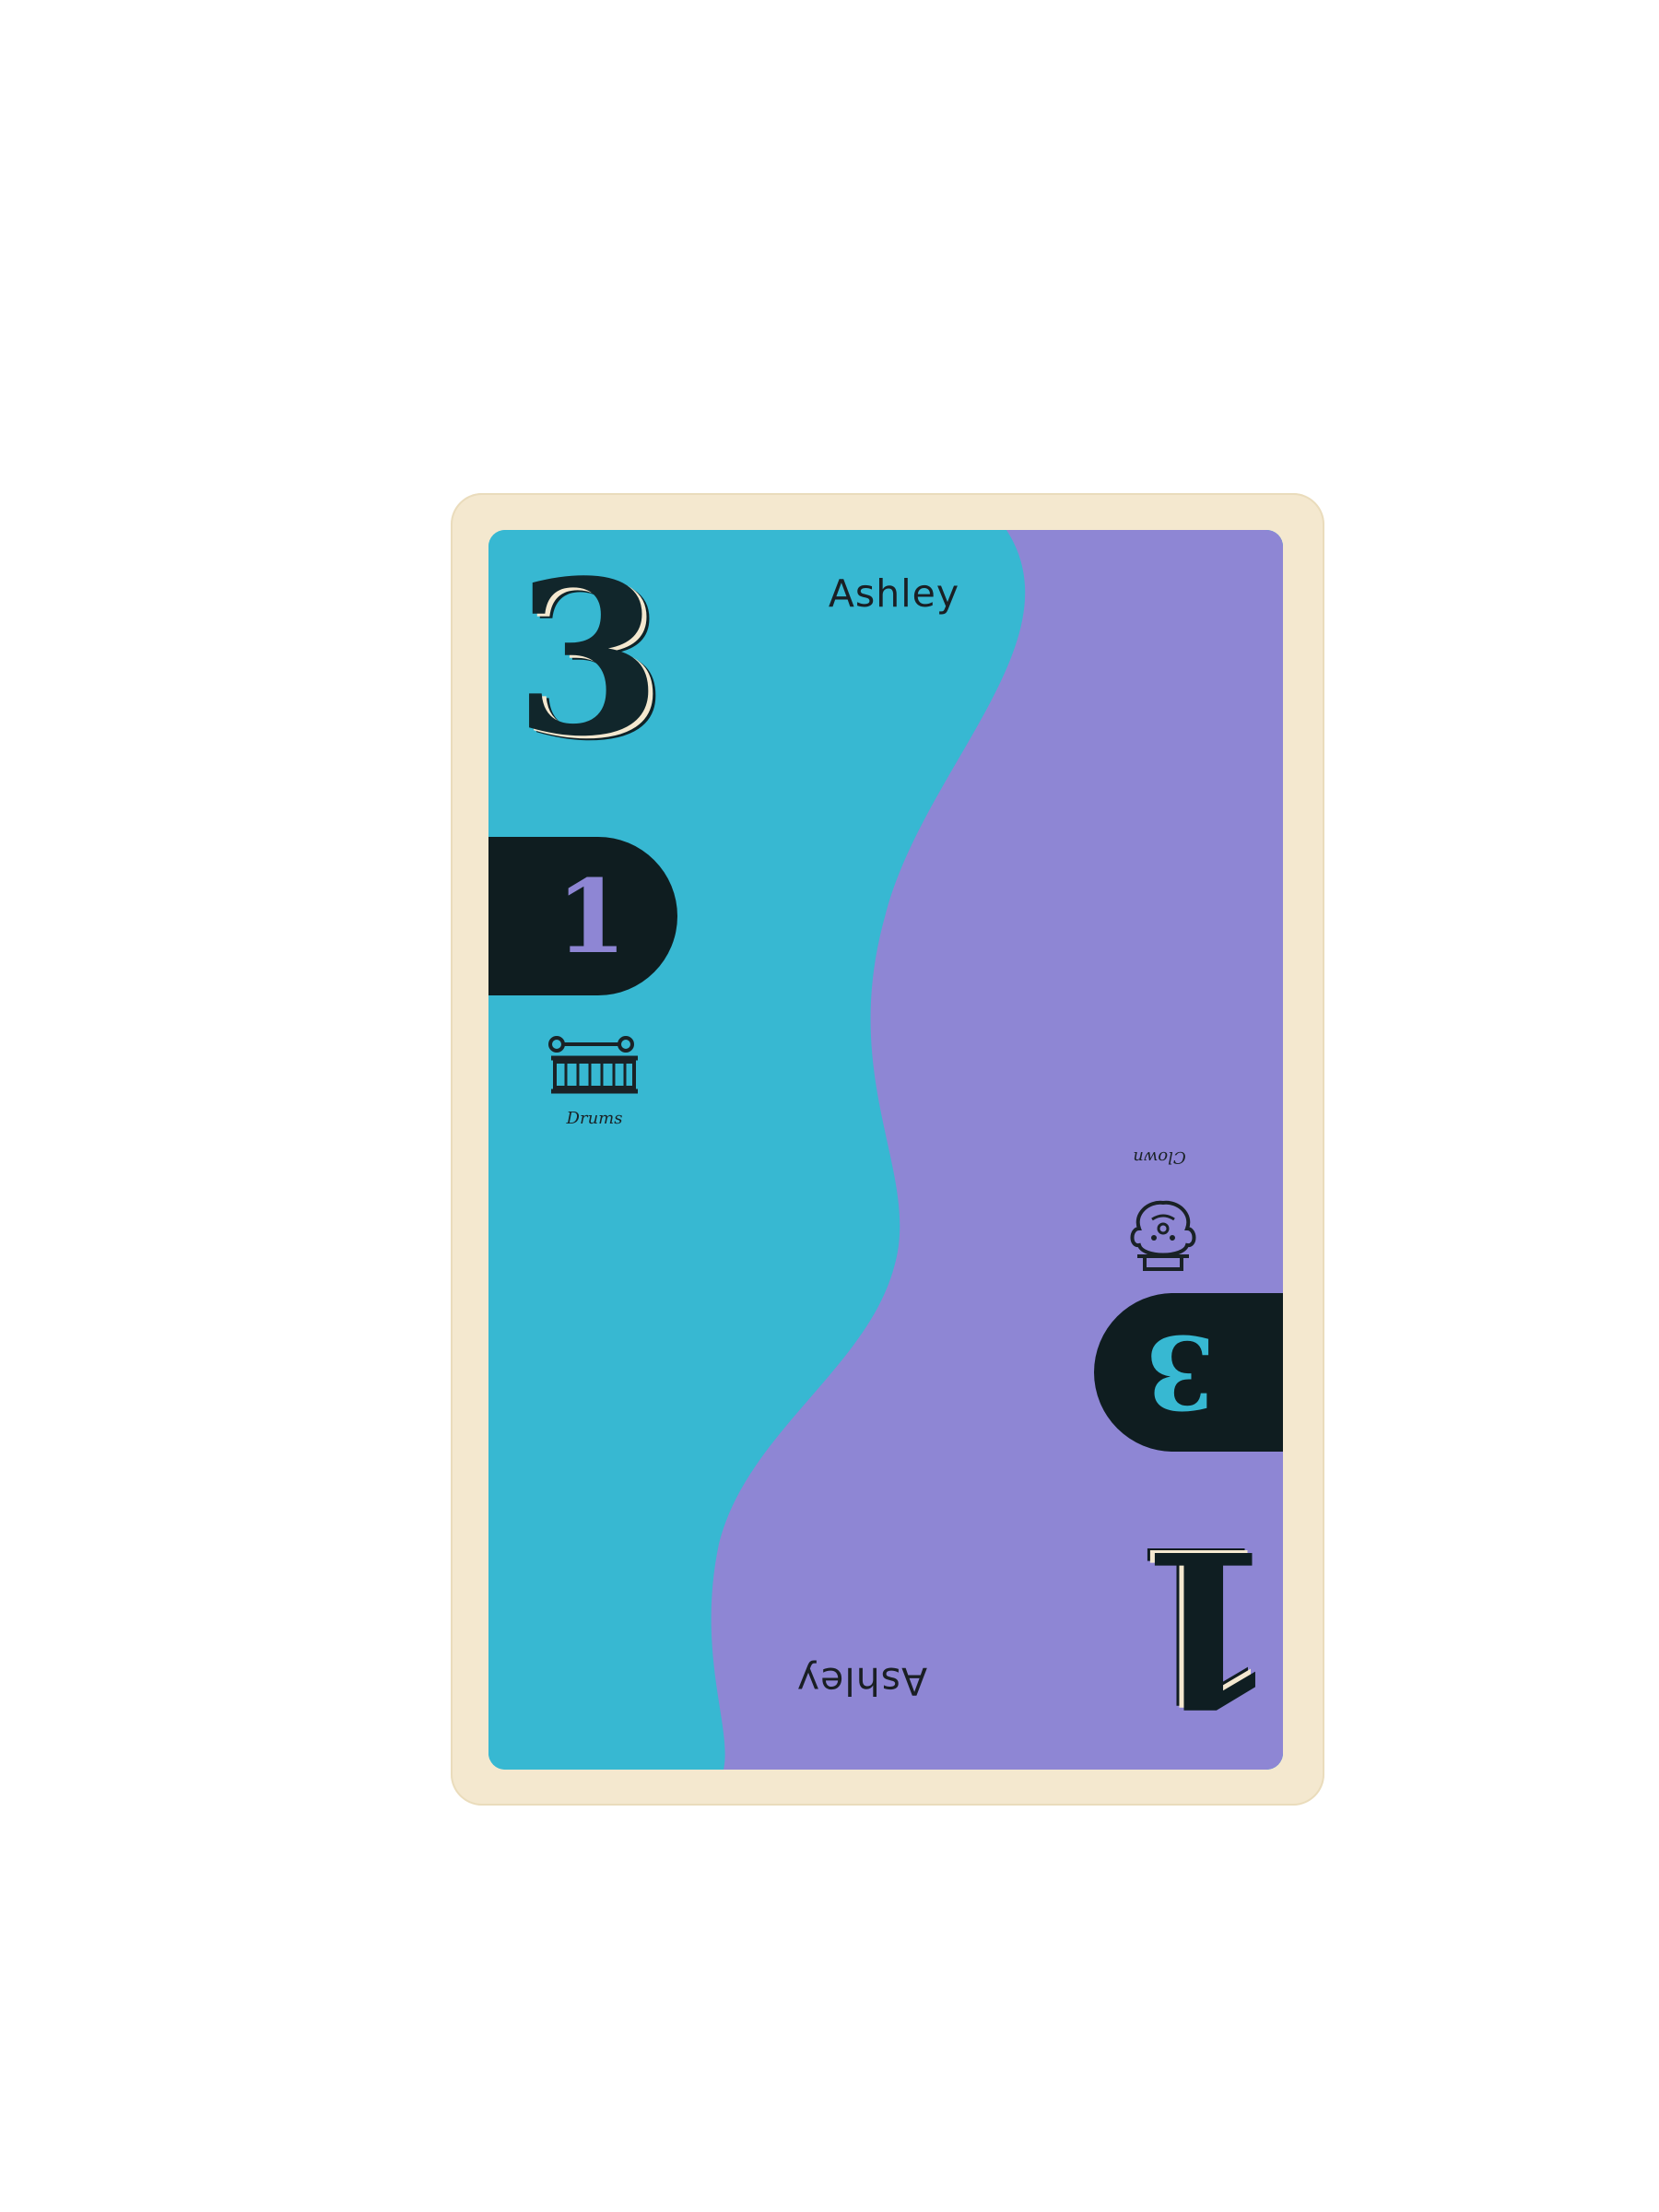 Image resolution: width=1659 pixels, height=2212 pixels. Describe the element at coordinates (861, 1681) in the screenshot. I see `card-name-bottom: Ashley` at that location.